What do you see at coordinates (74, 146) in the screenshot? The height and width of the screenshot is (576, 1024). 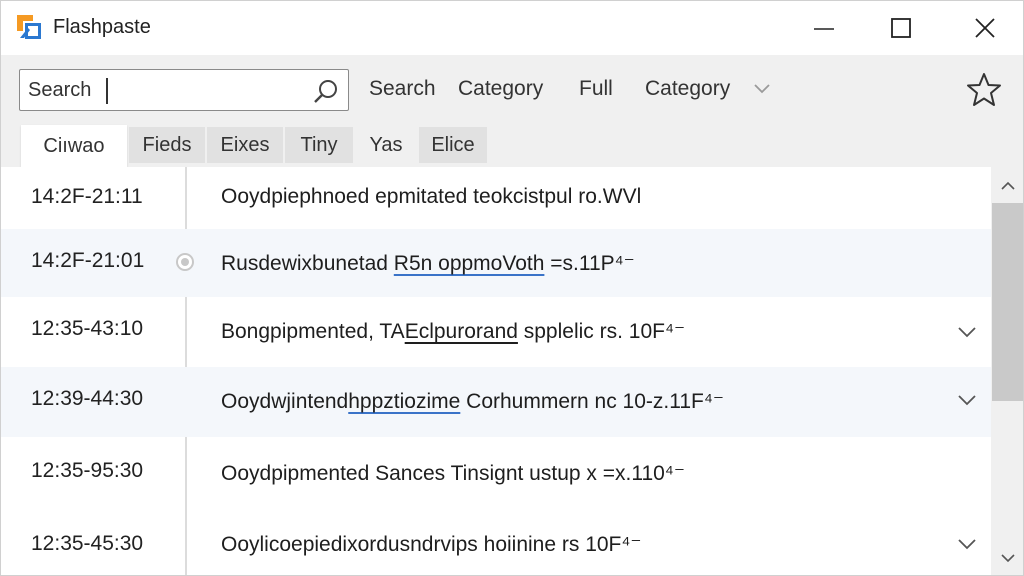 I see `tab-ciiwao: Ciıwao` at bounding box center [74, 146].